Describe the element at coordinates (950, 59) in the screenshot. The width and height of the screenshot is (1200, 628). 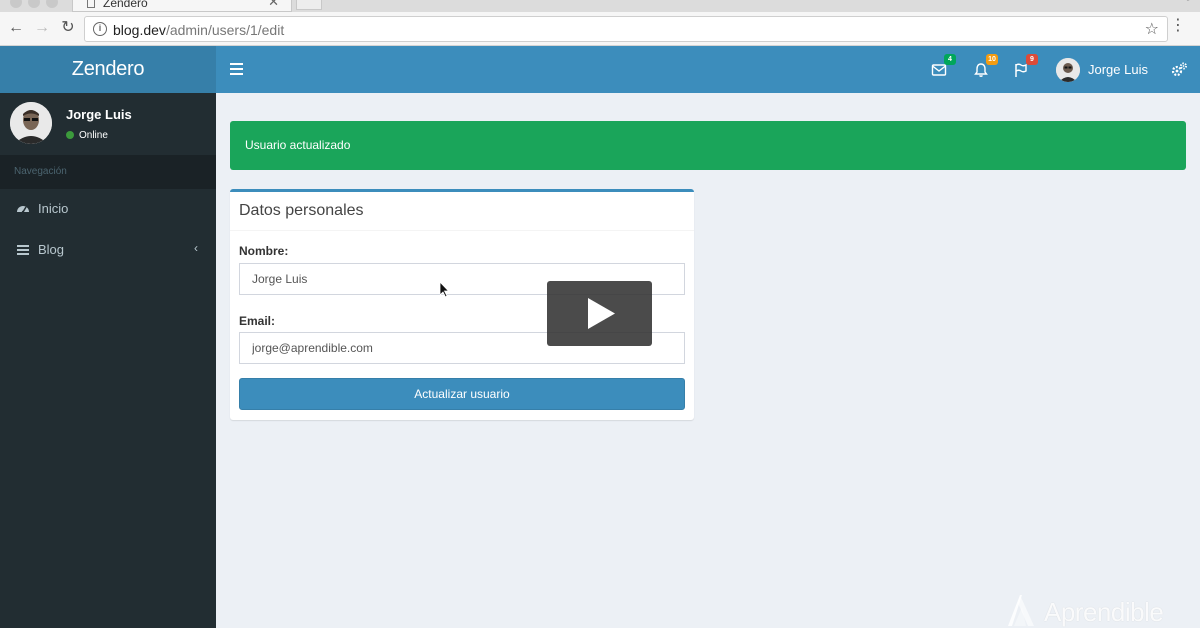
I see `messages-badge: 4` at that location.